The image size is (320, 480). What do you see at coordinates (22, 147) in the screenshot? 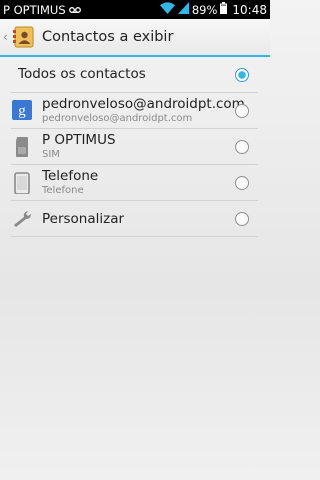
I see `sim-card-icon` at bounding box center [22, 147].